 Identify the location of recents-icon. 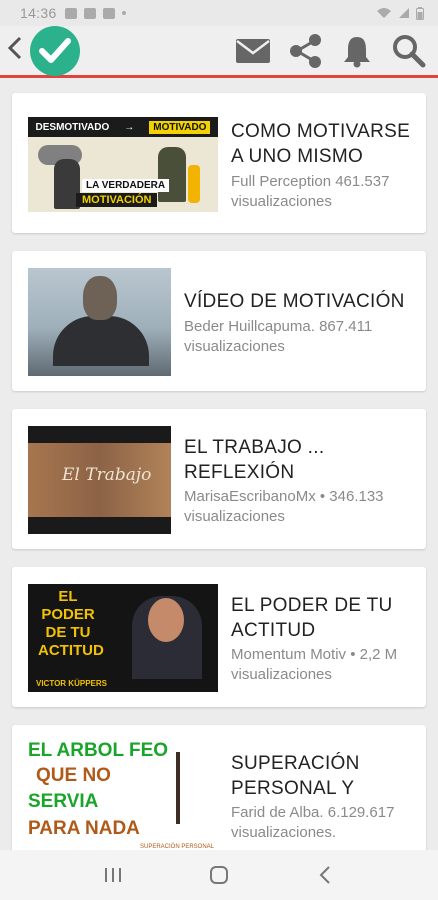
(113, 875).